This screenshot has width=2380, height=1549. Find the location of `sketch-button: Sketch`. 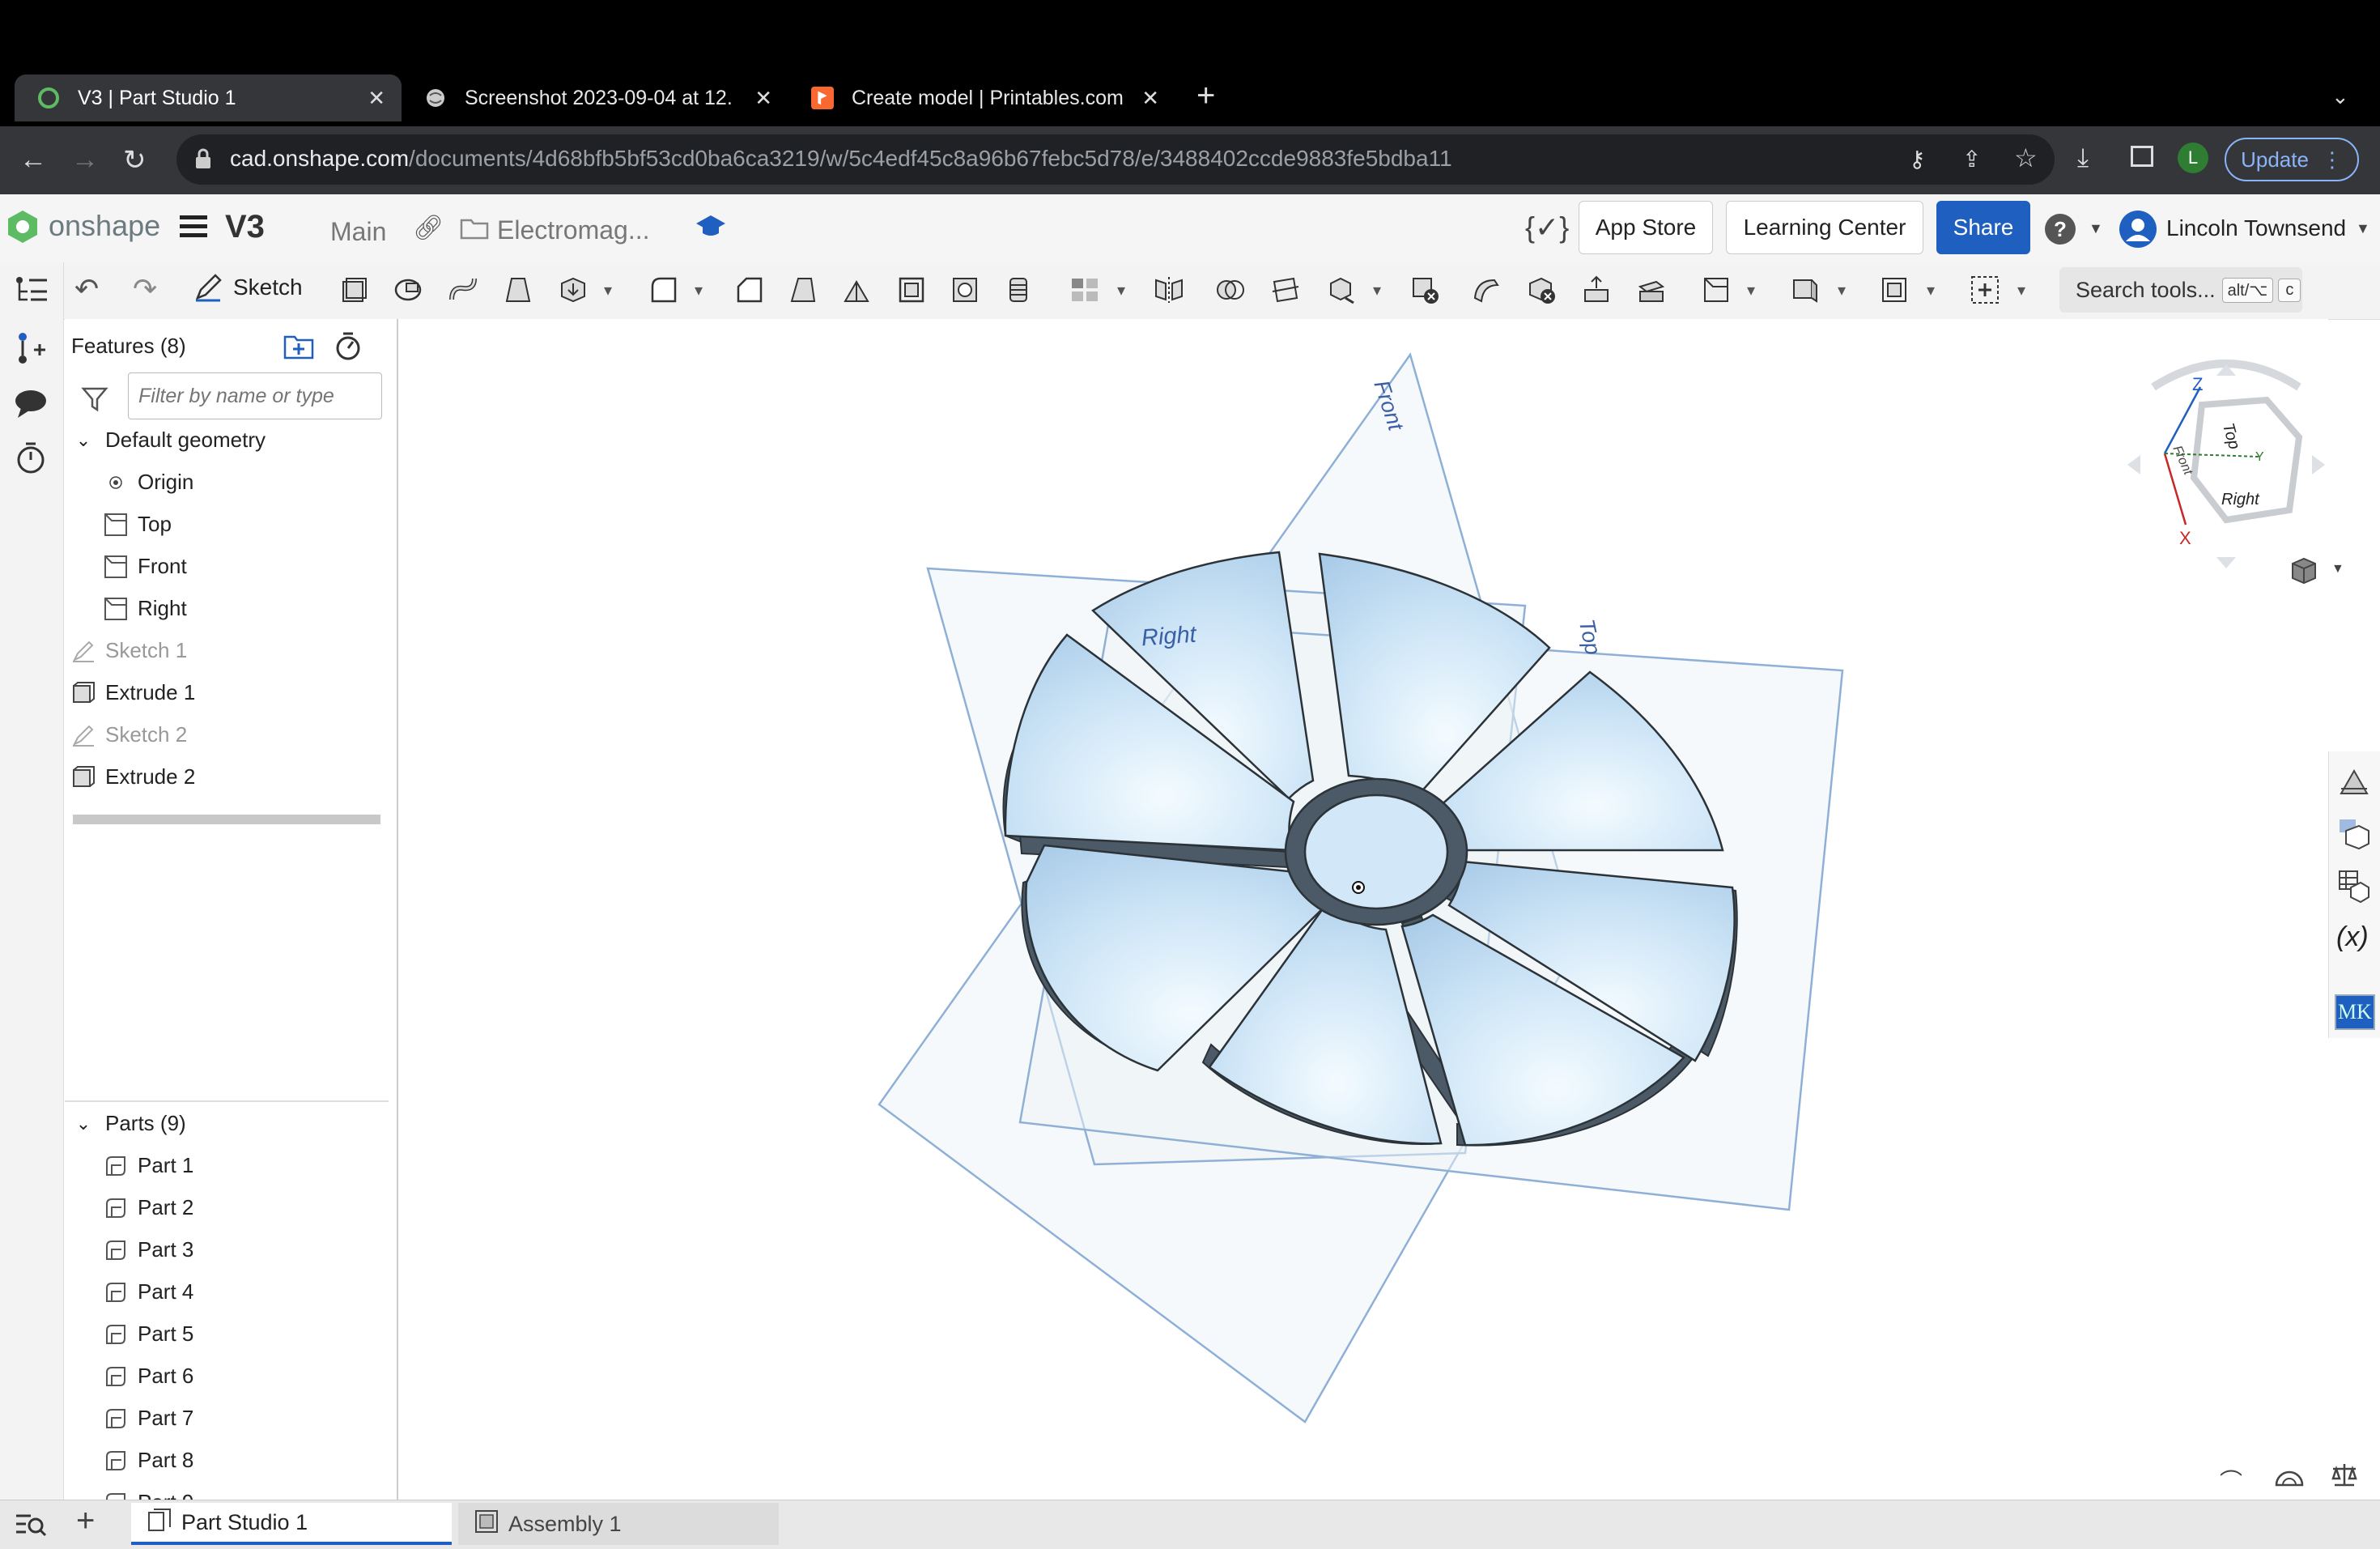

sketch-button: Sketch is located at coordinates (248, 287).